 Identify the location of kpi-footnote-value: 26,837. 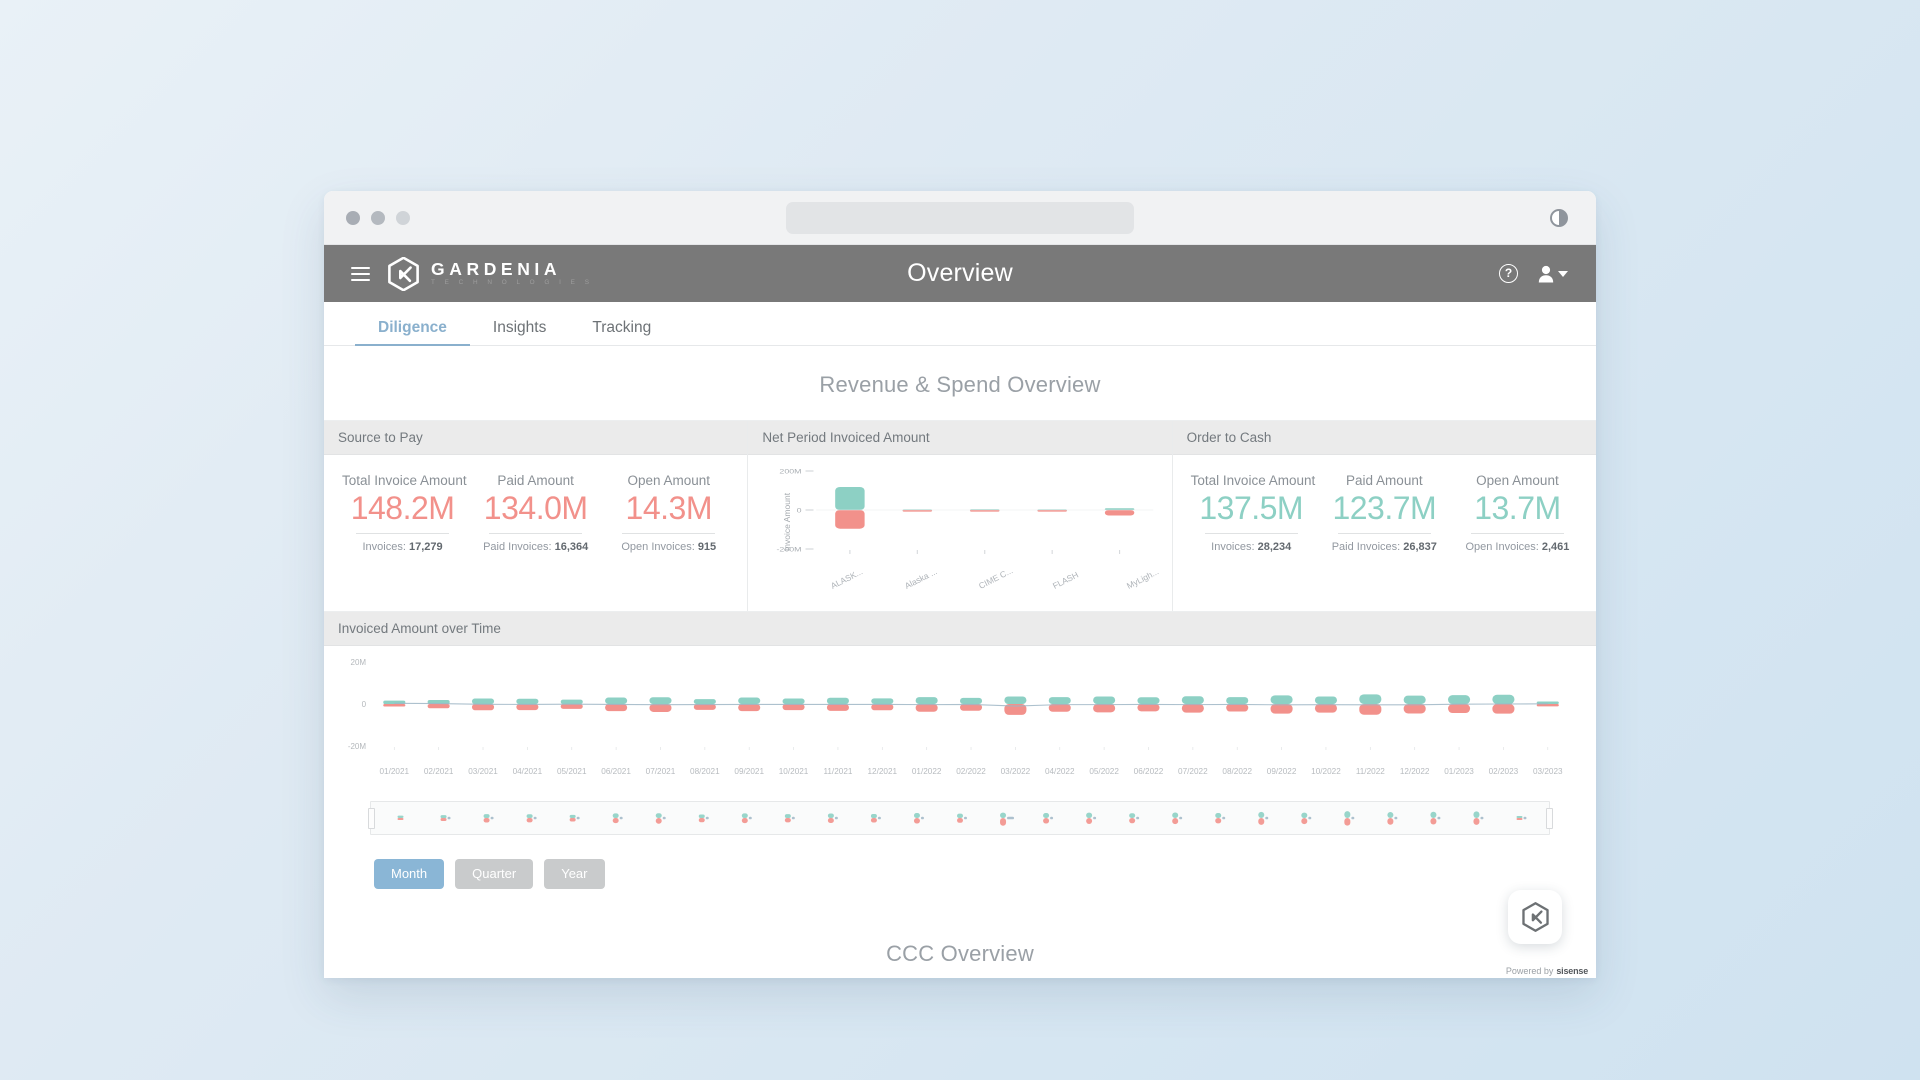
(1420, 547).